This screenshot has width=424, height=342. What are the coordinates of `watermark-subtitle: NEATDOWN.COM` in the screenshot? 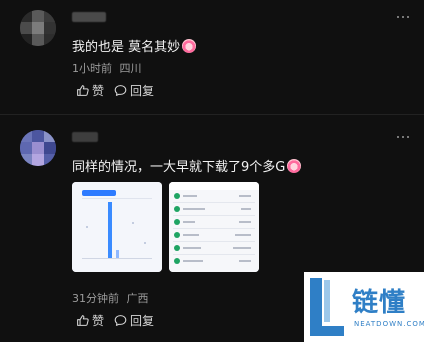 It's located at (389, 324).